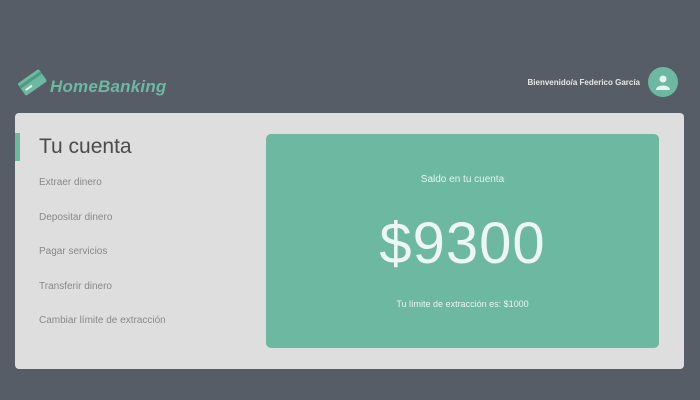 This screenshot has width=700, height=400. What do you see at coordinates (102, 228) in the screenshot?
I see `menu-item-depositar: Depositar dinero` at bounding box center [102, 228].